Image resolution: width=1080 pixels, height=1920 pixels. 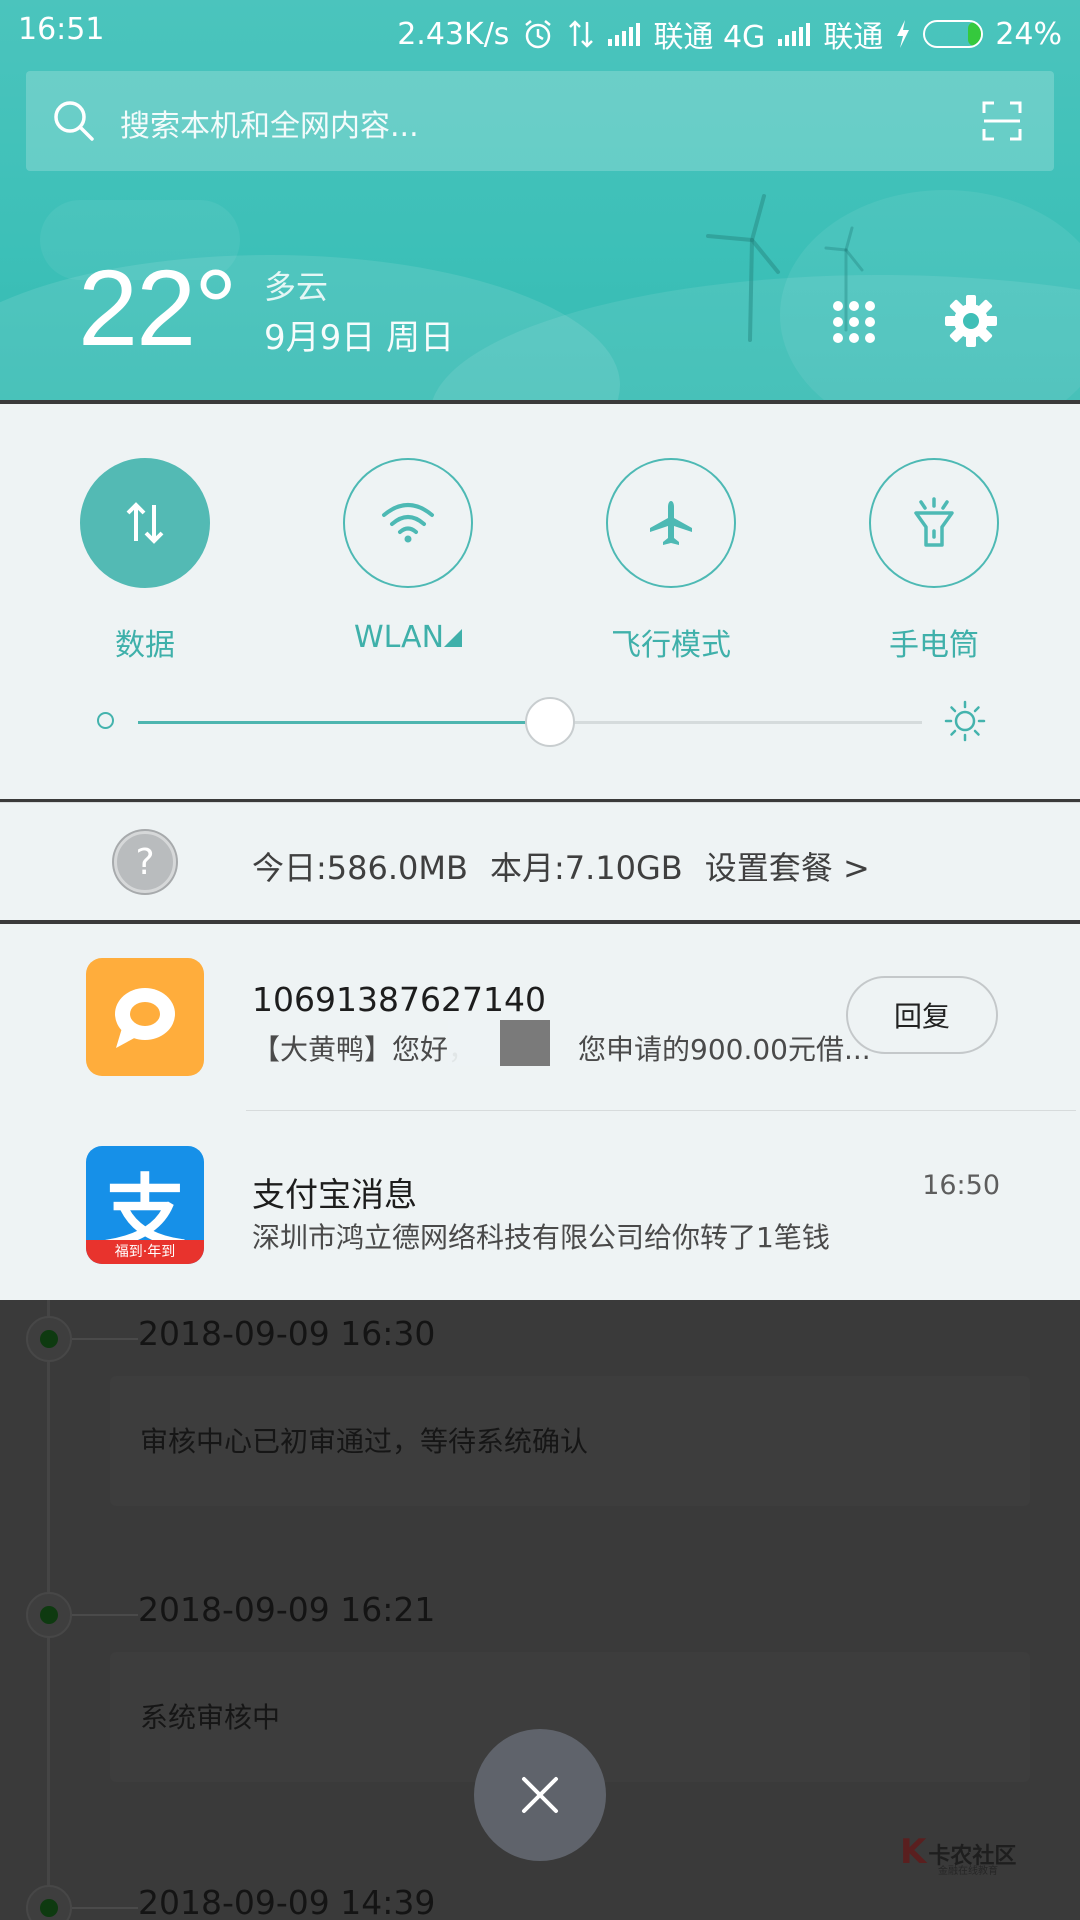 What do you see at coordinates (586, 868) in the screenshot?
I see `data-usage-month: 本月:7.10GB` at bounding box center [586, 868].